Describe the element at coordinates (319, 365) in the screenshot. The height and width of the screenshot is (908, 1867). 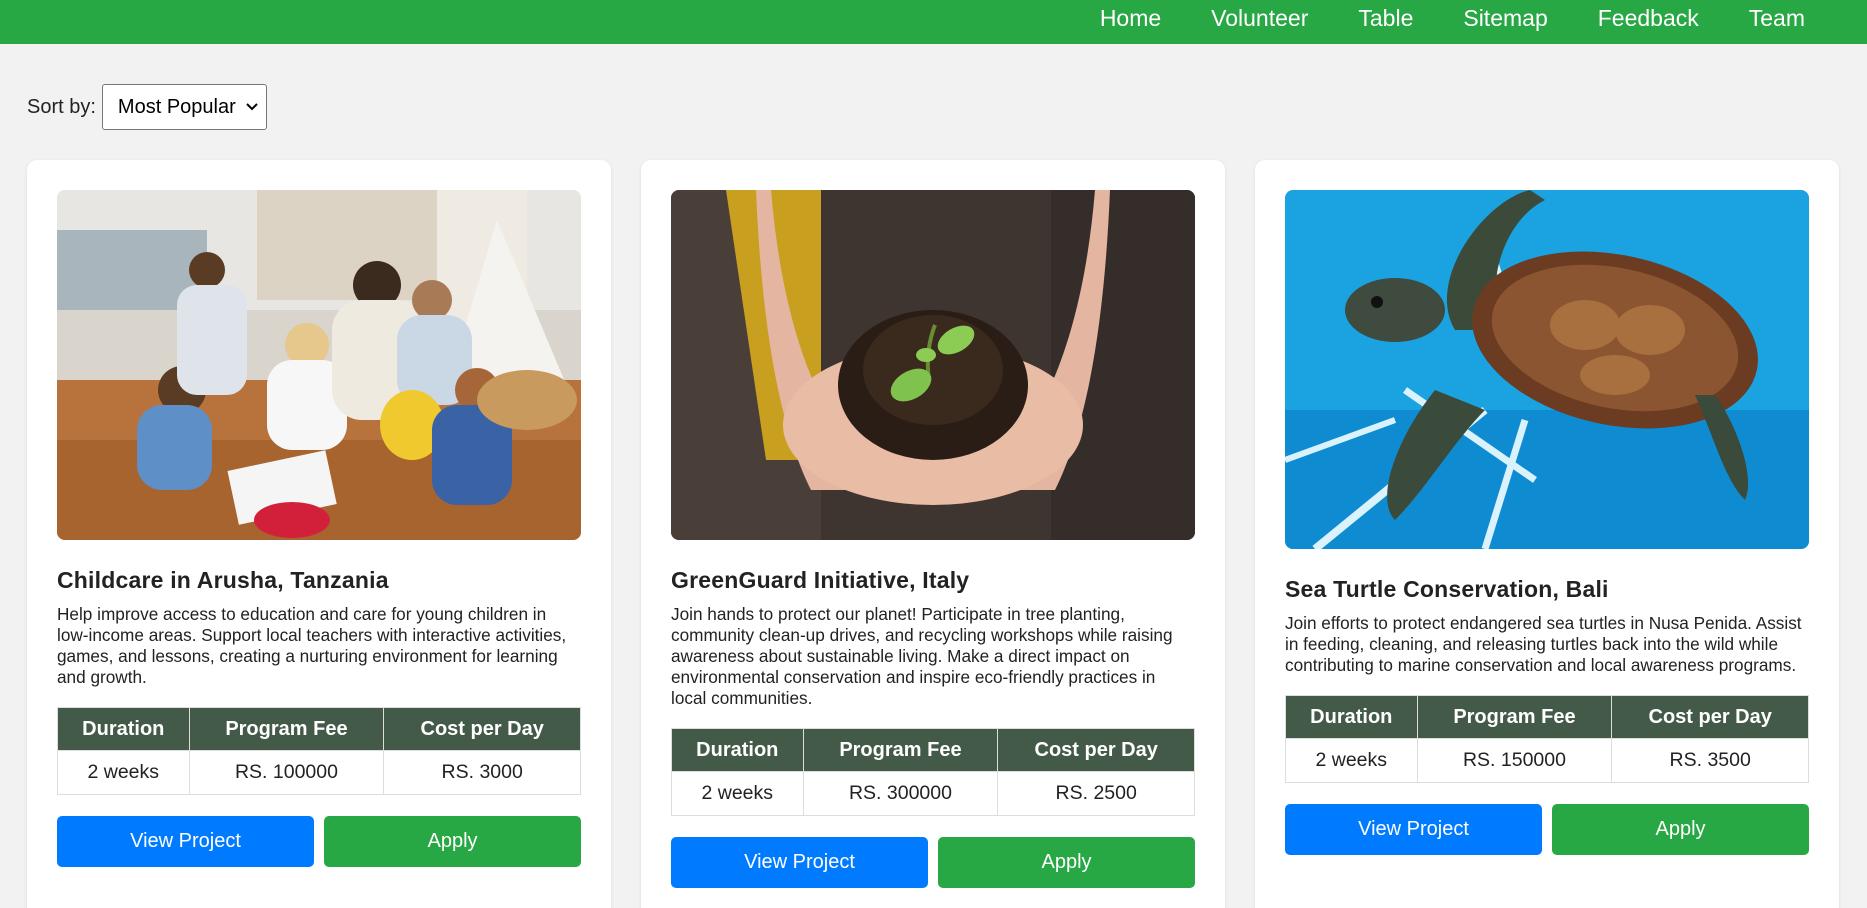
I see `childcare-photo` at that location.